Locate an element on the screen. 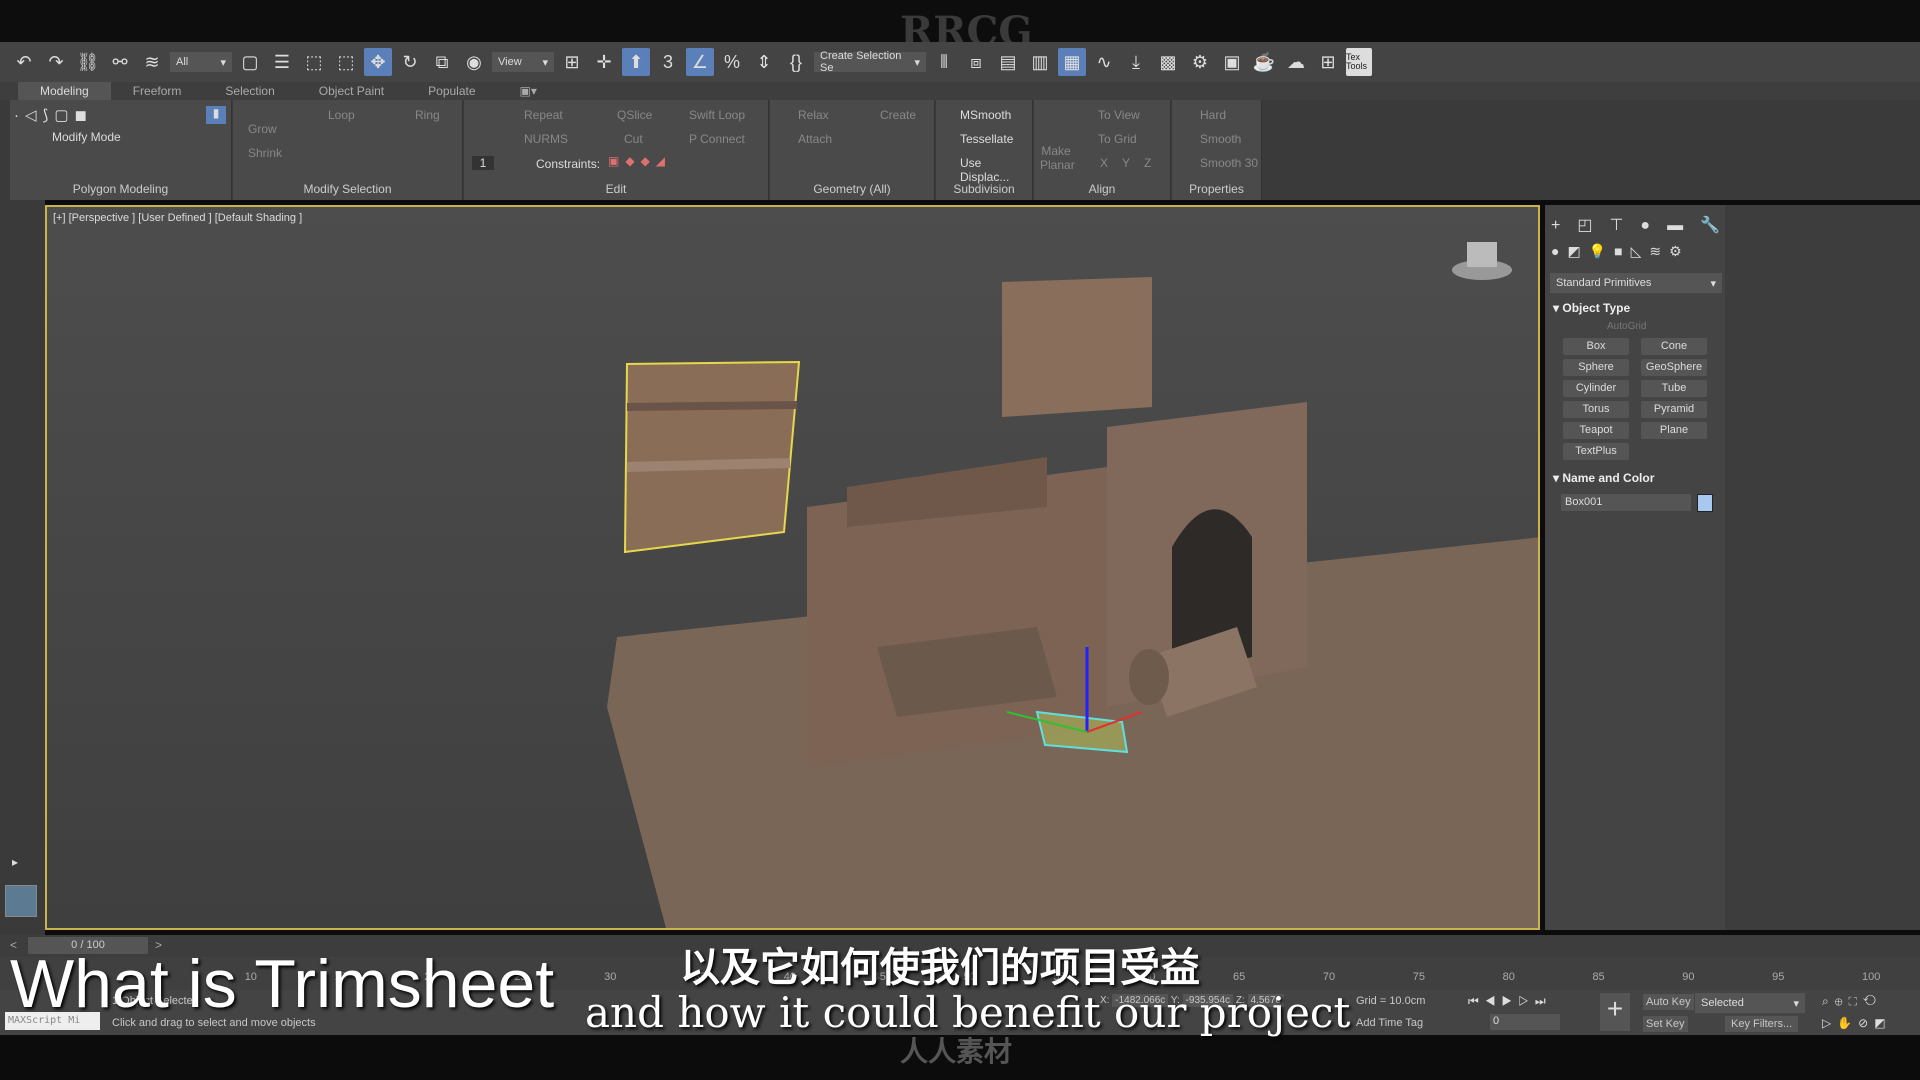  create-category-icons: ●◩💡■◺≋⚙ is located at coordinates (1620, 251).